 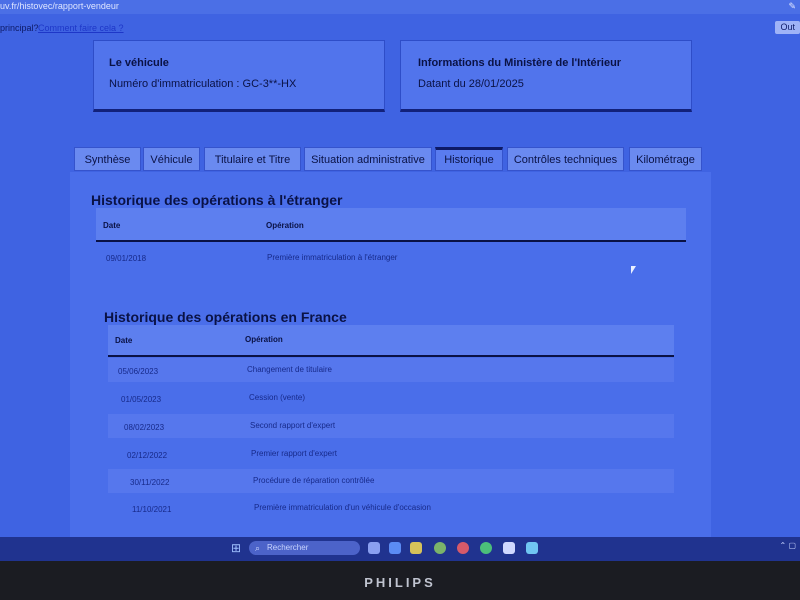 I want to click on row-date: 30/11/2022, so click(x=150, y=482).